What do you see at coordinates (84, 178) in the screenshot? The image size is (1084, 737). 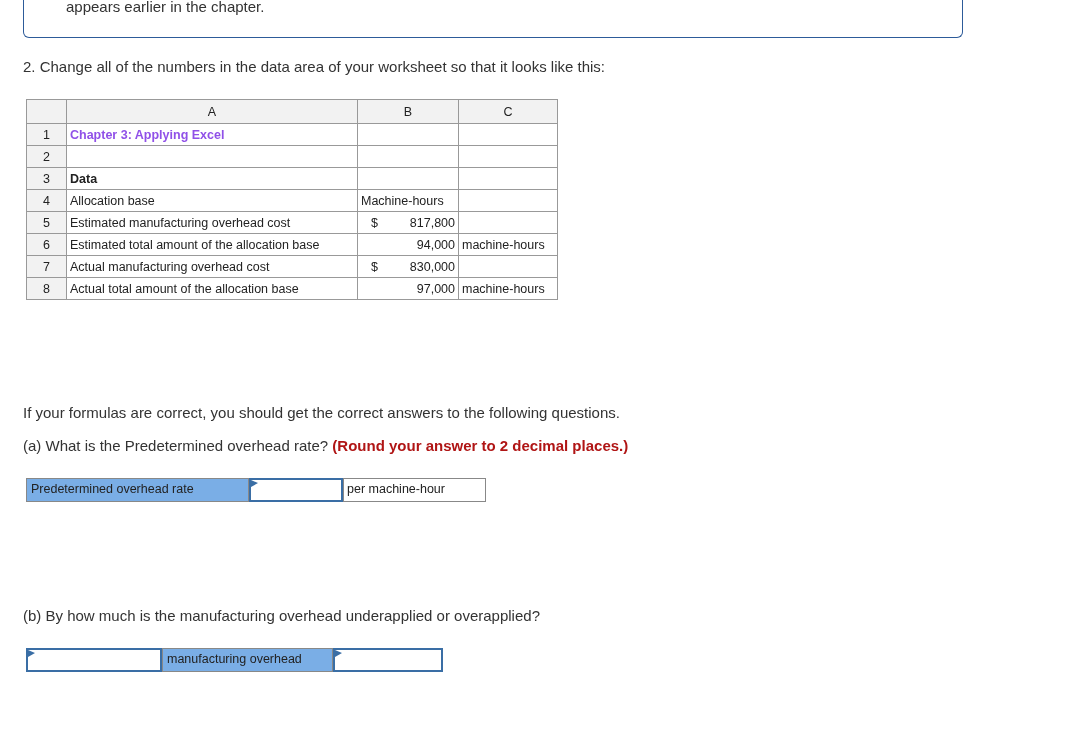 I see `table-cell: Data` at bounding box center [84, 178].